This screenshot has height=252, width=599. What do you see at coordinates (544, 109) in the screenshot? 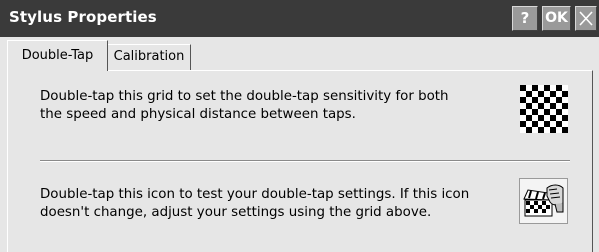
I see `checkerboard-grid-icon` at bounding box center [544, 109].